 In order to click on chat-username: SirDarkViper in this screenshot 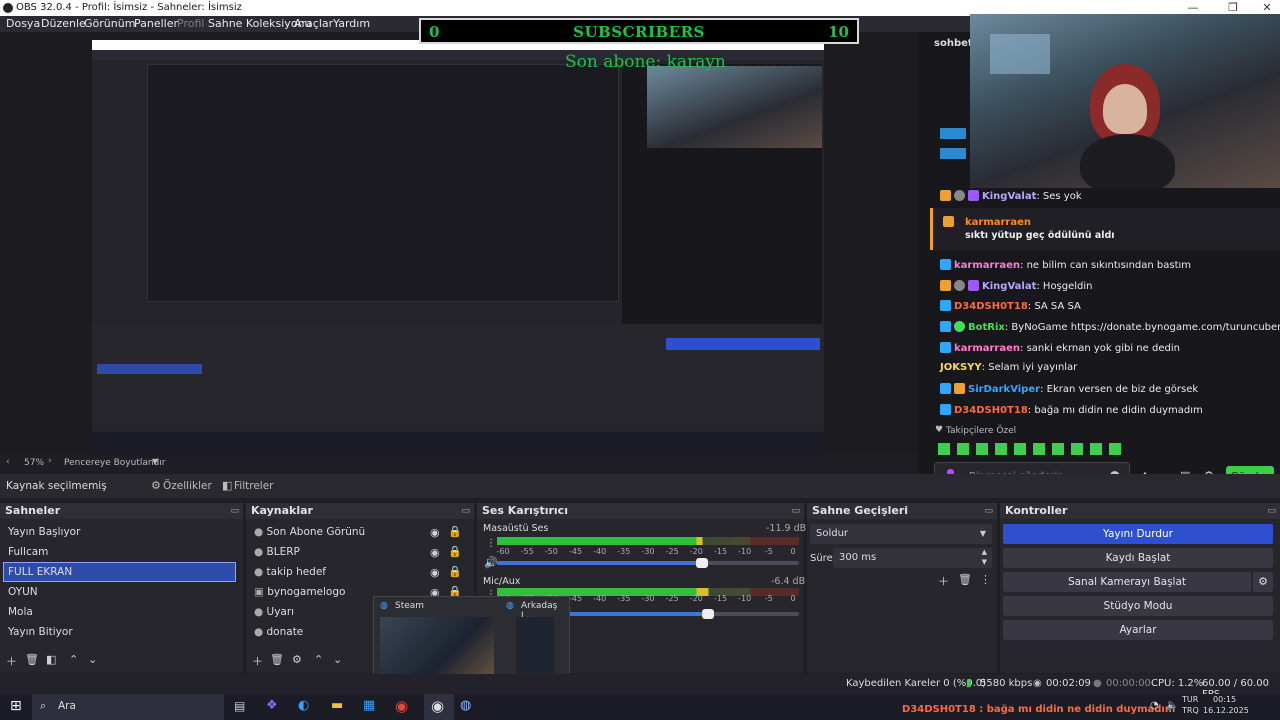, I will do `click(1004, 389)`.